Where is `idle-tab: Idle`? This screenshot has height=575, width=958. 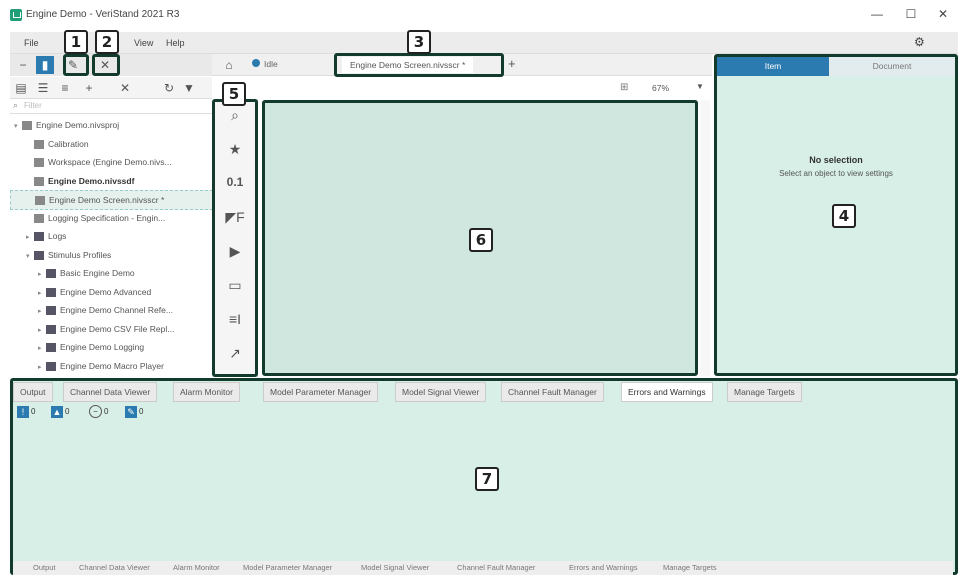
idle-tab: Idle is located at coordinates (271, 64).